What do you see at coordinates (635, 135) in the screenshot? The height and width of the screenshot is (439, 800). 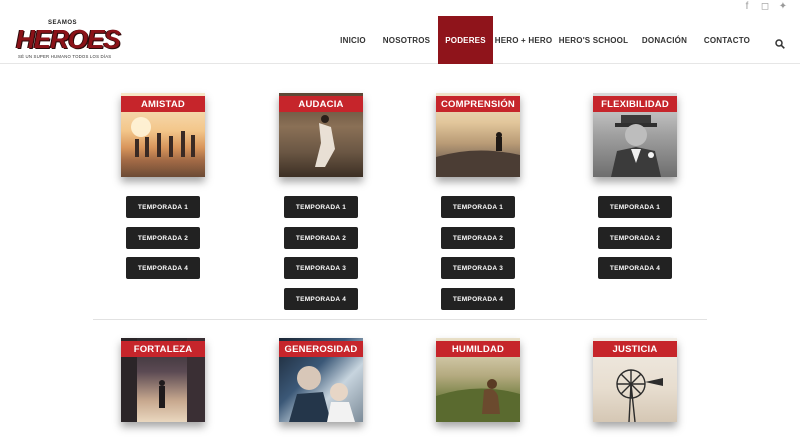 I see `power-card-flexibilidad: FLEXIBILIDAD` at bounding box center [635, 135].